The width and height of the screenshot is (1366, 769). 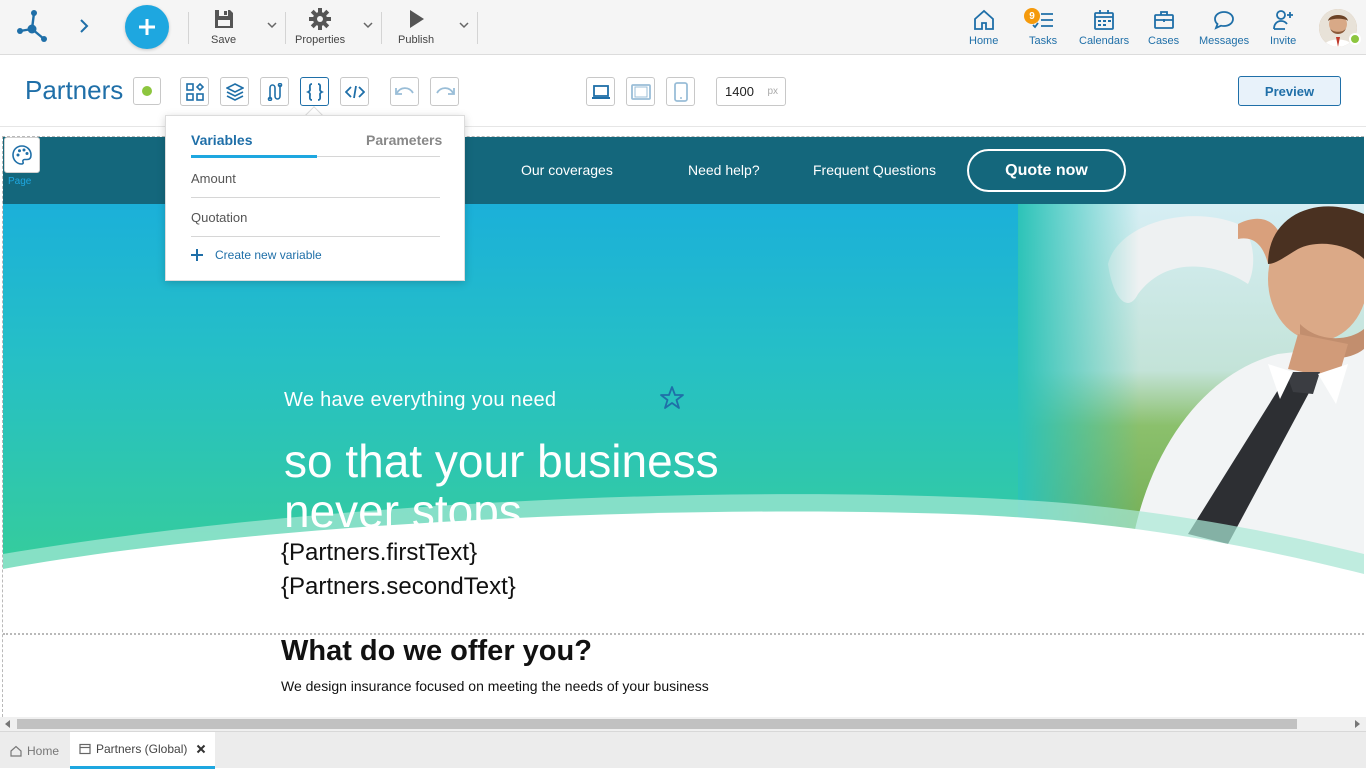 I want to click on nav-invite: Invite, so click(x=1283, y=27).